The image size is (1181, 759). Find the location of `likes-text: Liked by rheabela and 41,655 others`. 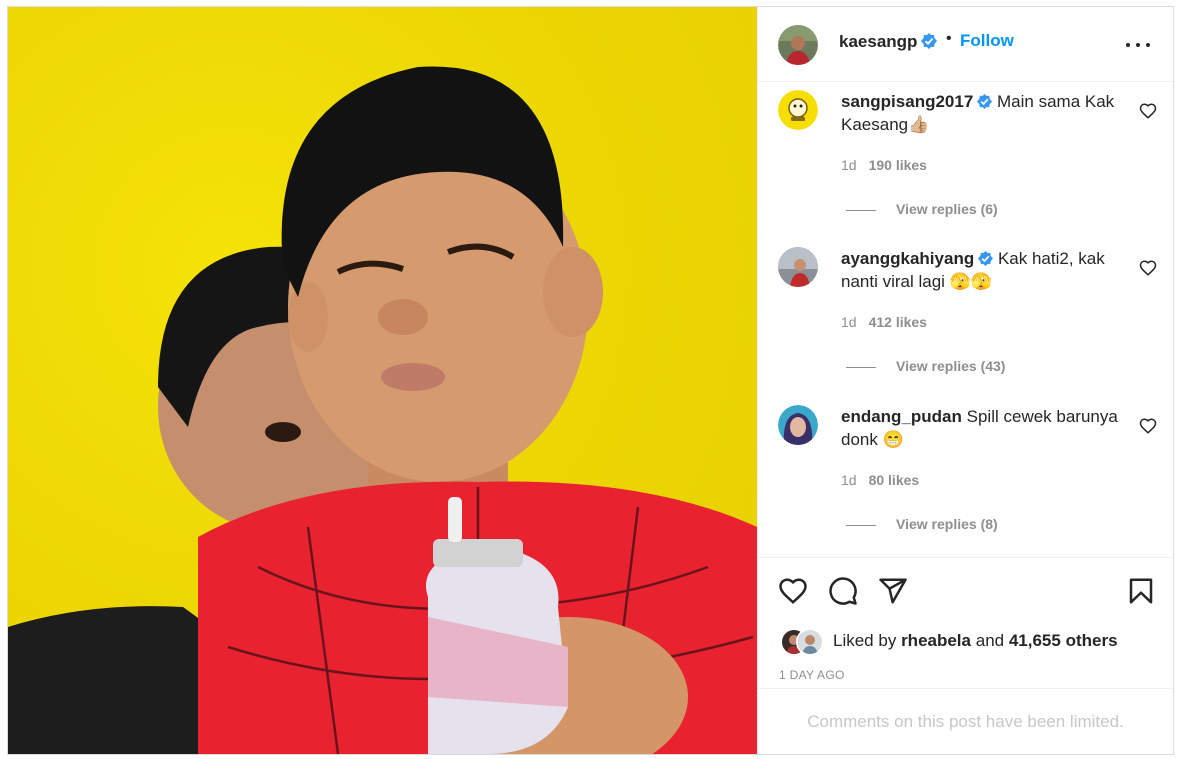

likes-text: Liked by rheabela and 41,655 others is located at coordinates (975, 641).